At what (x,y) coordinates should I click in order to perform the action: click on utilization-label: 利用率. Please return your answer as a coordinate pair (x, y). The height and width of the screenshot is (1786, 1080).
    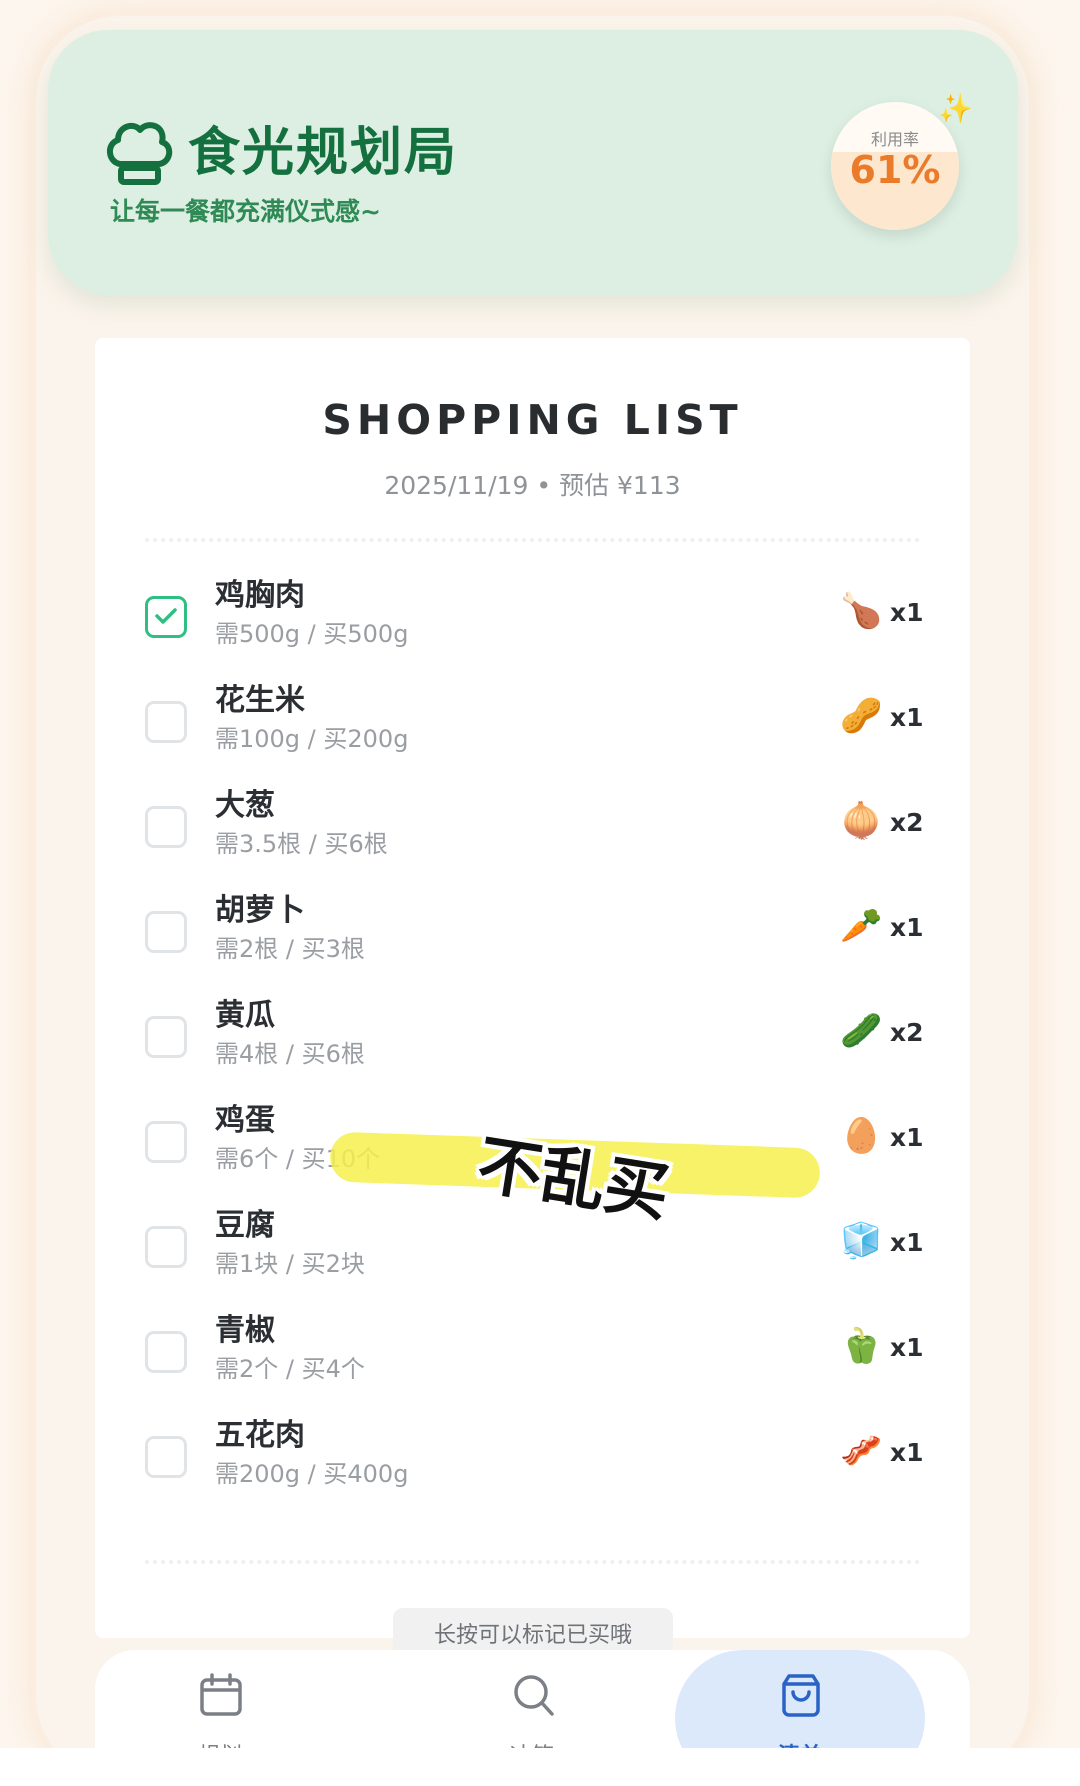
    Looking at the image, I should click on (894, 139).